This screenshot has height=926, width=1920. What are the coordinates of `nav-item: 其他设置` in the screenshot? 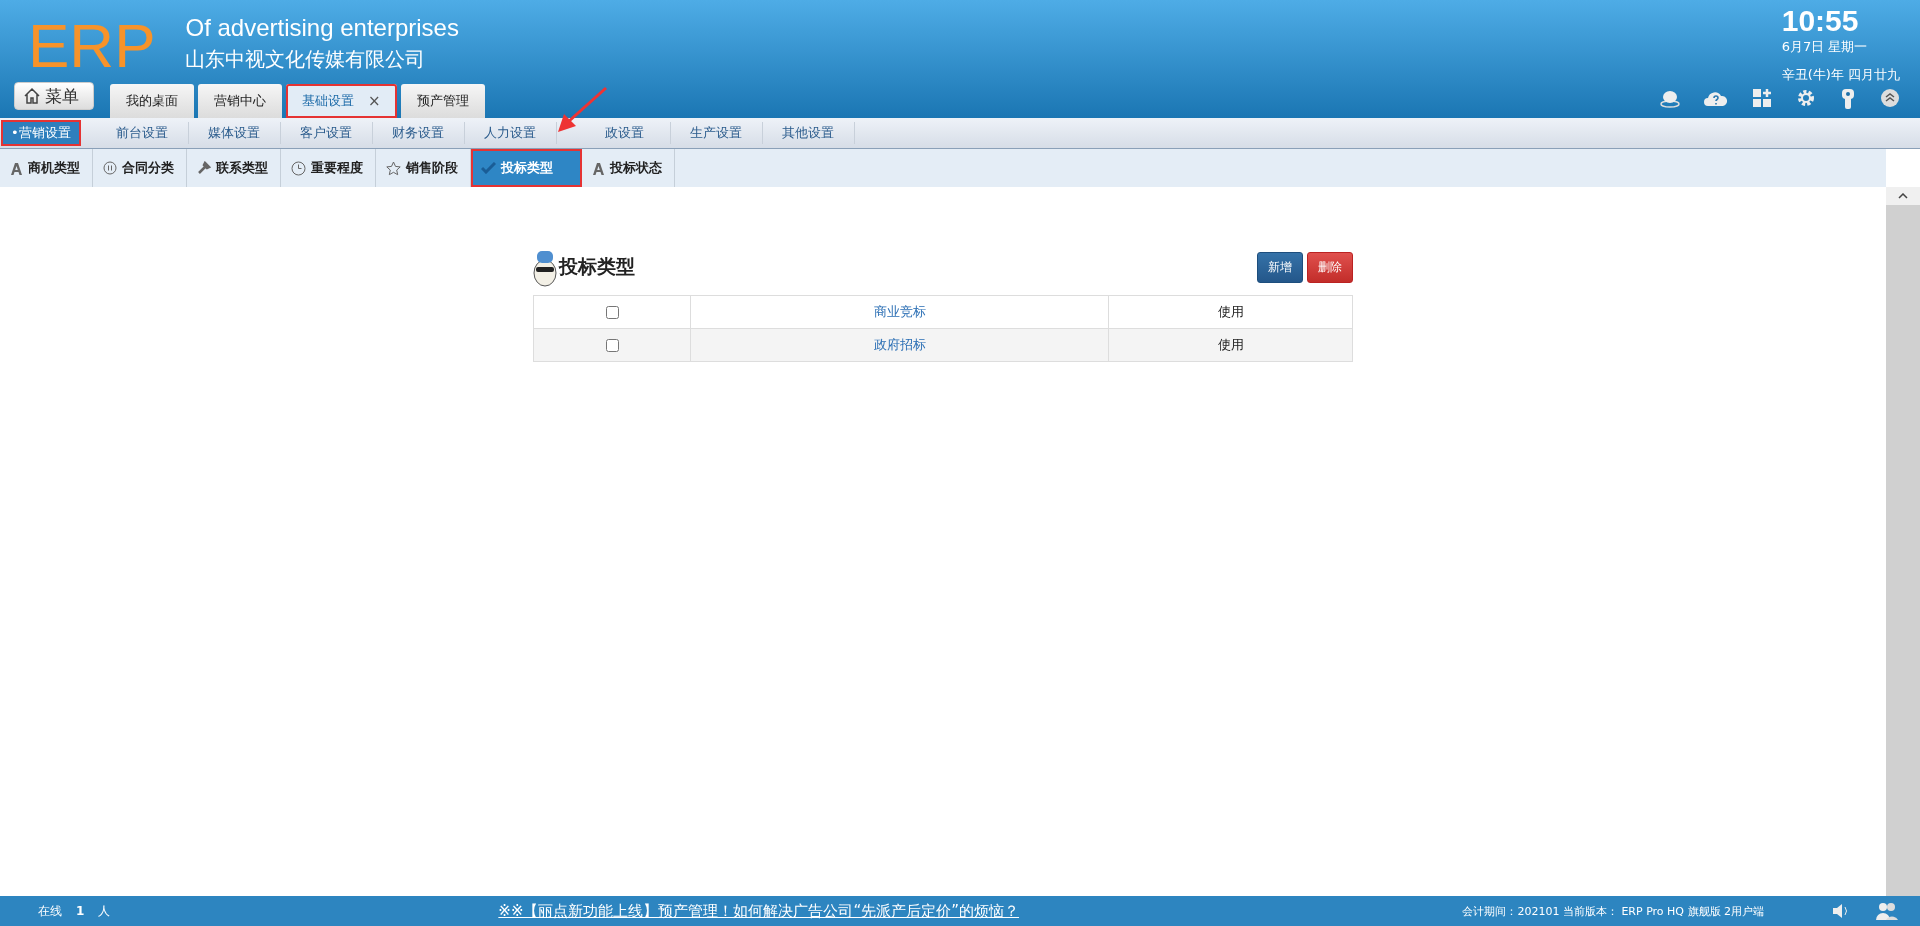 It's located at (808, 133).